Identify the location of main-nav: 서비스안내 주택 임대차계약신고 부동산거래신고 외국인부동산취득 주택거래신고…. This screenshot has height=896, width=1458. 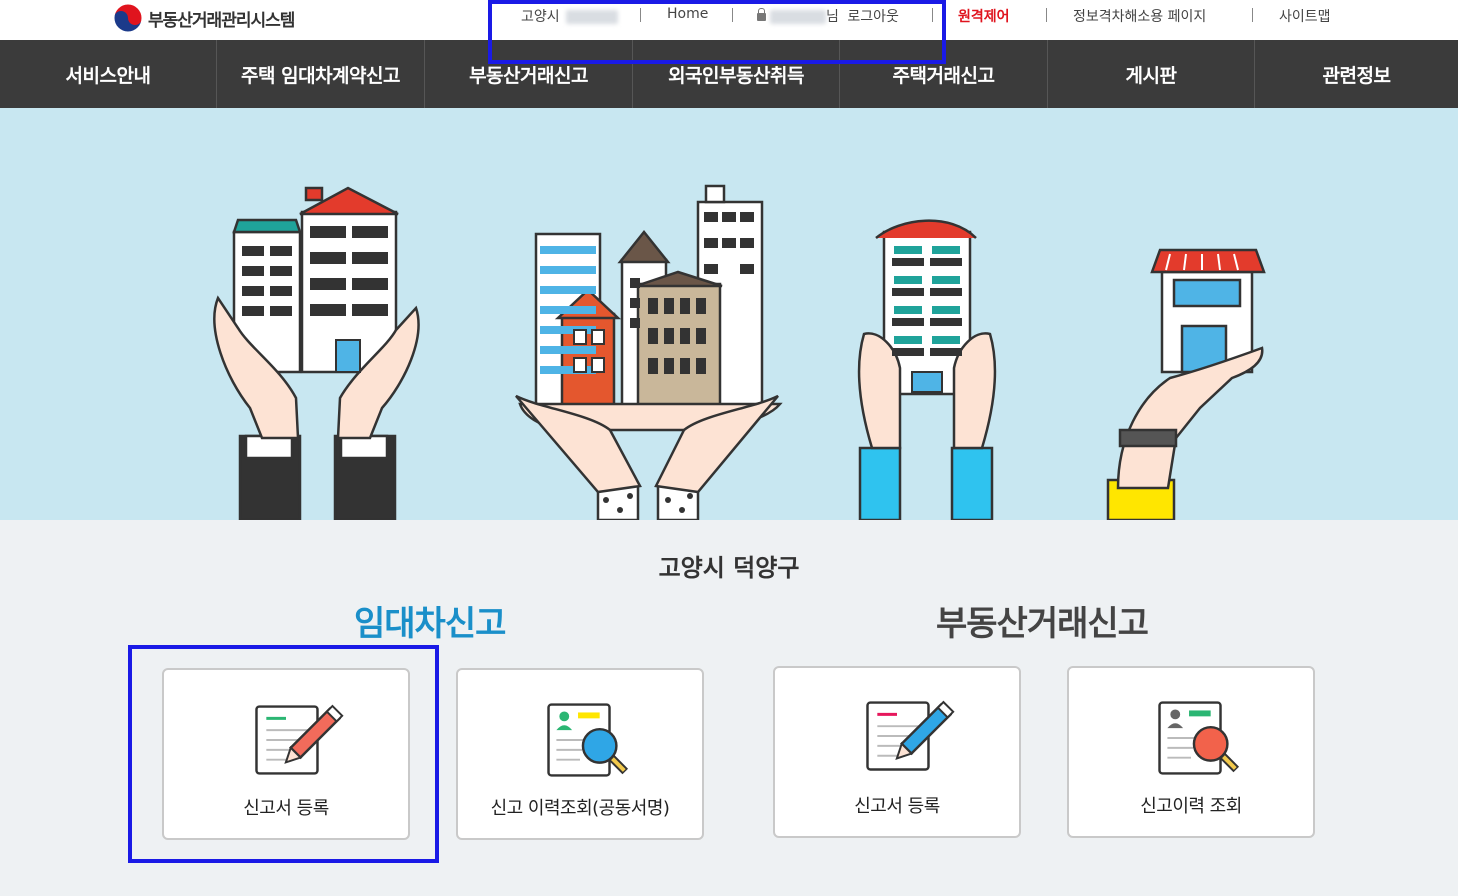
(729, 74).